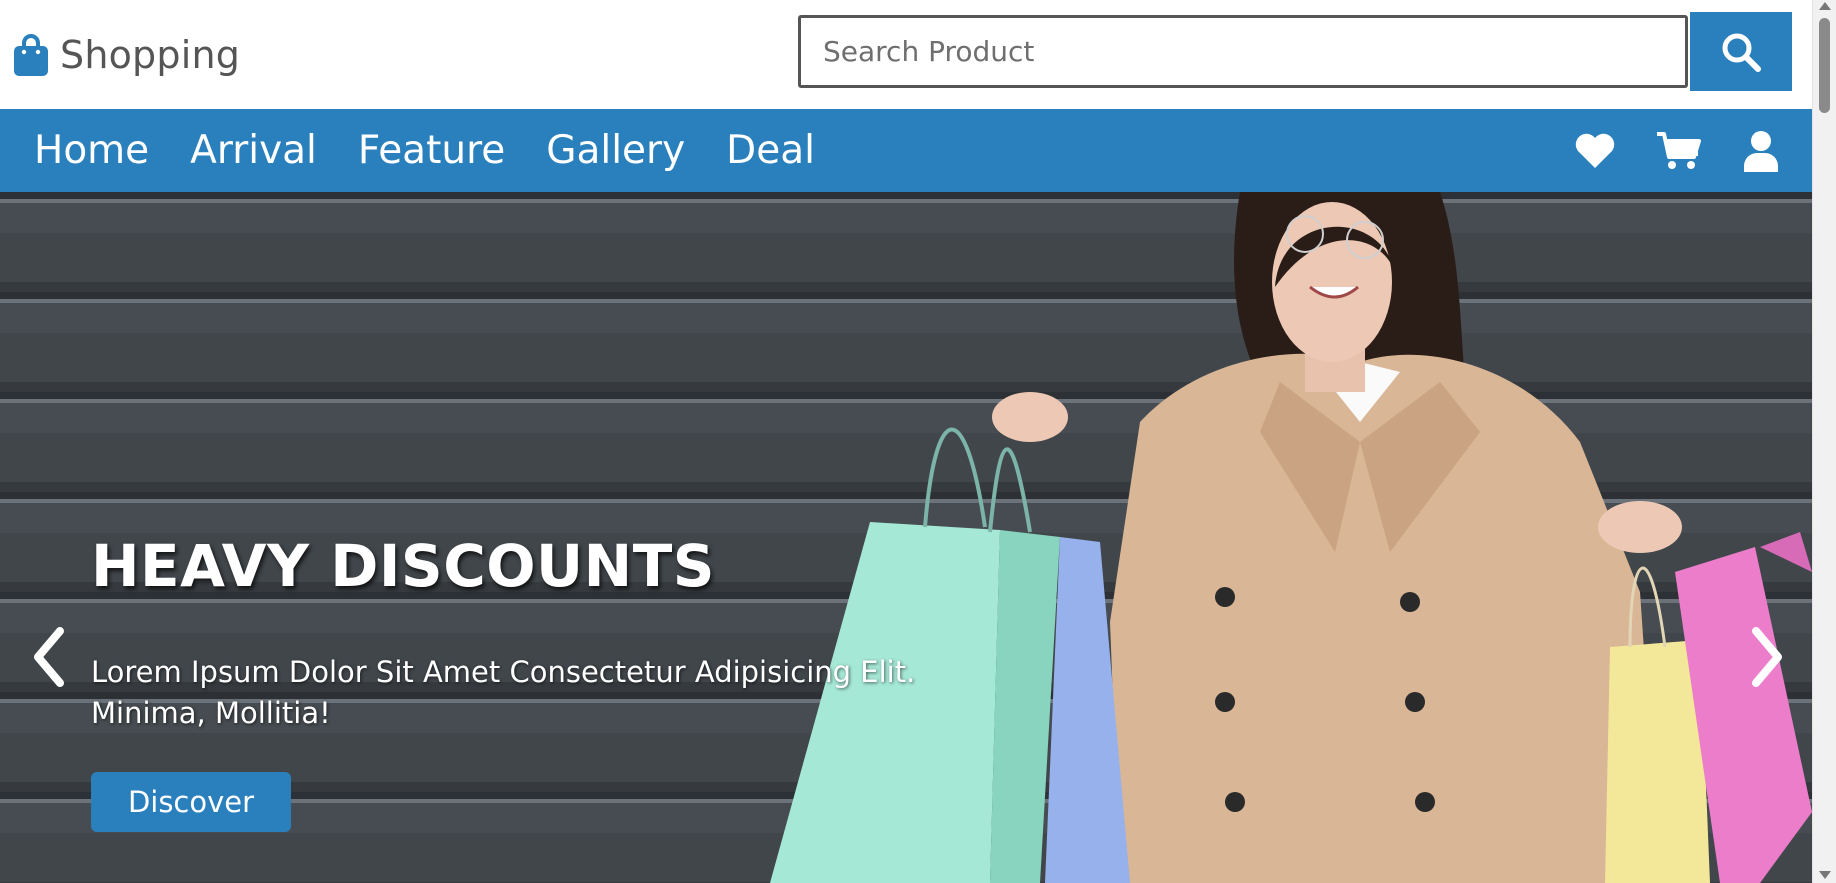 The image size is (1836, 883). I want to click on cart-icon, so click(1679, 150).